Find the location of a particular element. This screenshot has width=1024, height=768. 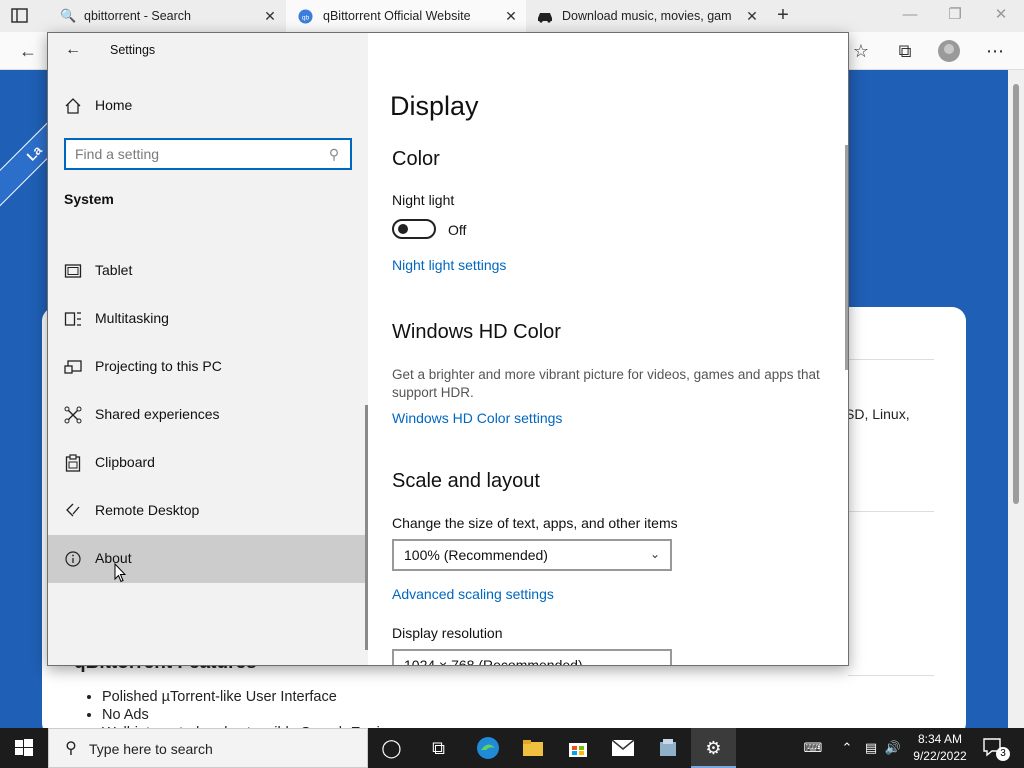

hd-color-settings-link: Windows HD Color settings is located at coordinates (477, 418).